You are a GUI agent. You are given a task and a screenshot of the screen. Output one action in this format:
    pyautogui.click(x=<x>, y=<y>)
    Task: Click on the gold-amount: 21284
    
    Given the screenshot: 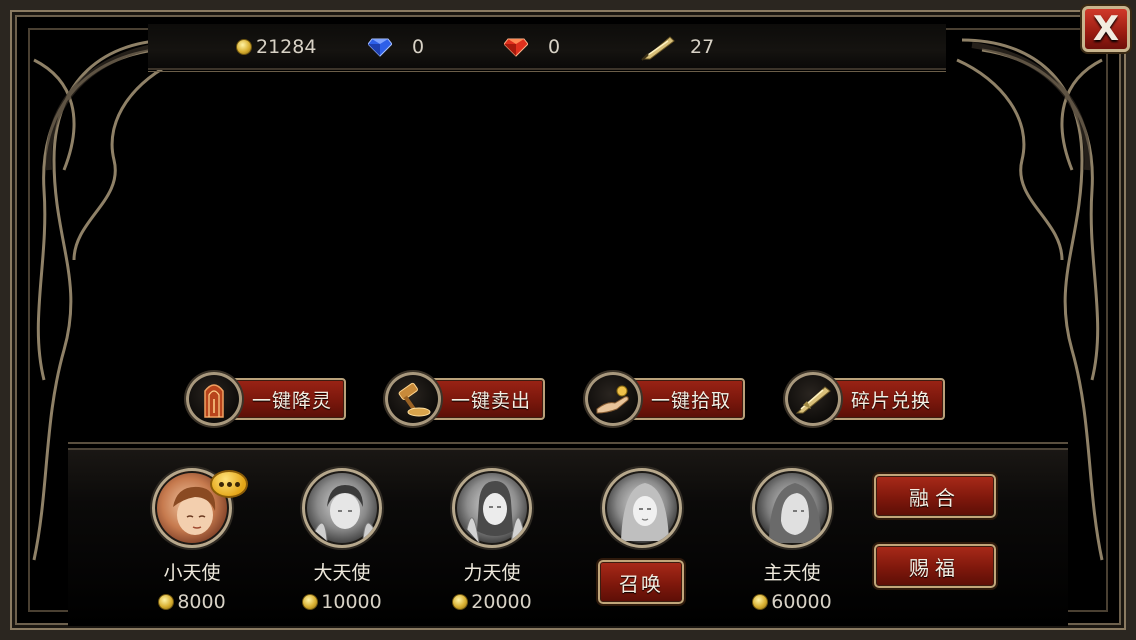 What is the action you would take?
    pyautogui.click(x=286, y=47)
    